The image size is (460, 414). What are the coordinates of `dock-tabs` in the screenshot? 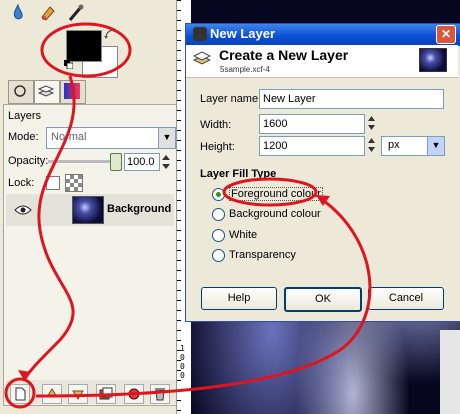 It's located at (48, 92).